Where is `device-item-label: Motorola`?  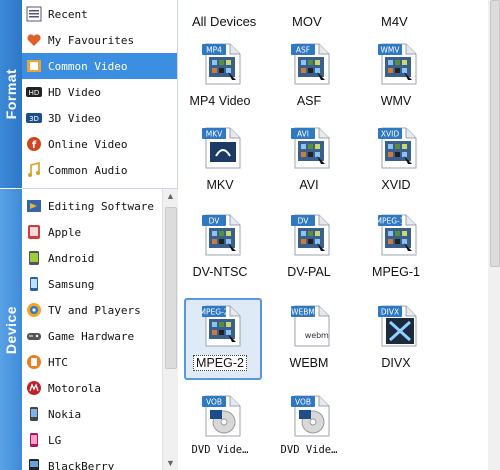
device-item-label: Motorola is located at coordinates (74, 388).